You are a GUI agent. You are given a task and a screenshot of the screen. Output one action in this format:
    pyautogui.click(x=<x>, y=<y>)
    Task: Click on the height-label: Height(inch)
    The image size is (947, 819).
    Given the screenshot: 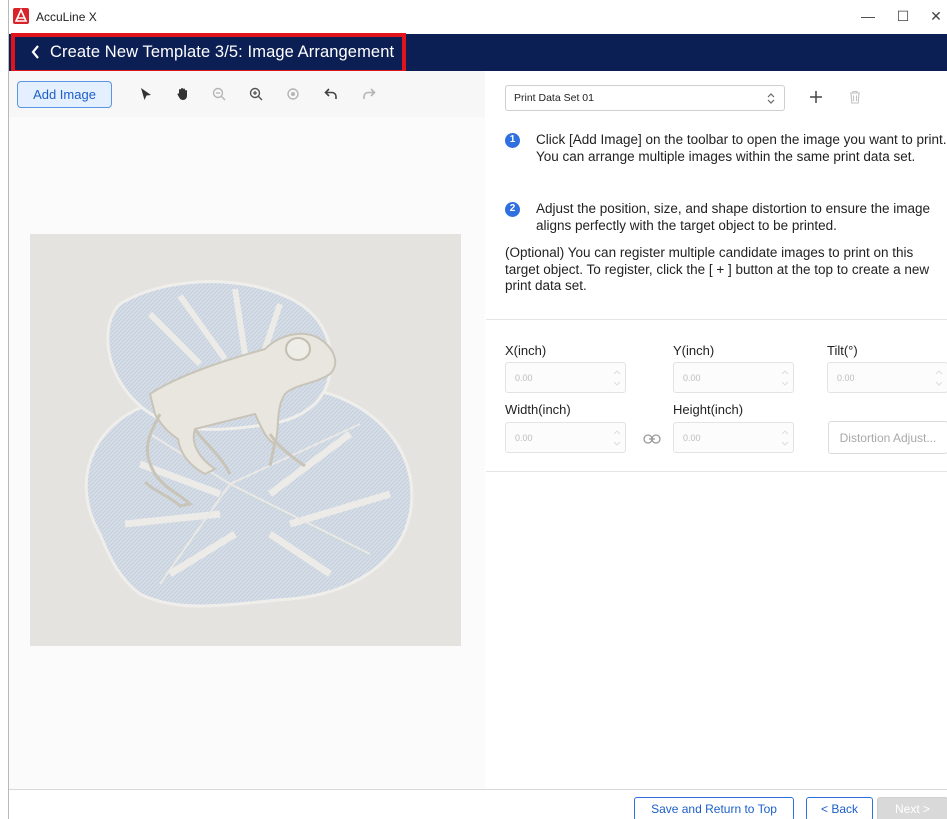 What is the action you would take?
    pyautogui.click(x=708, y=409)
    